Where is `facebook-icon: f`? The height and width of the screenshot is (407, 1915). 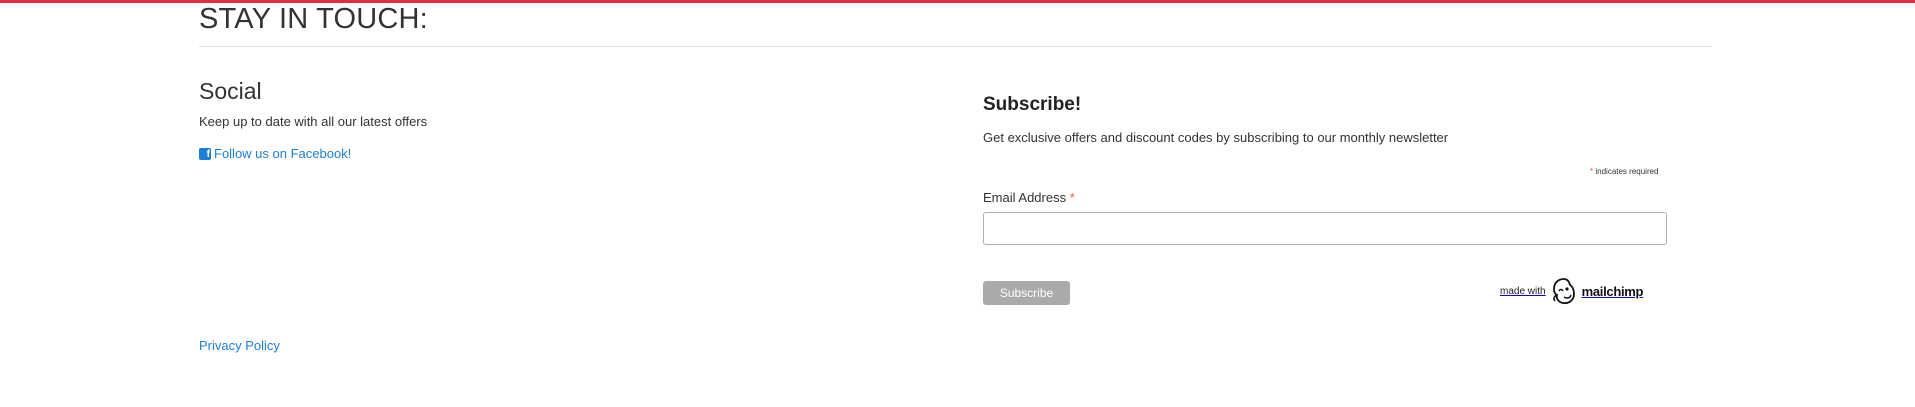
facebook-icon: f is located at coordinates (205, 153).